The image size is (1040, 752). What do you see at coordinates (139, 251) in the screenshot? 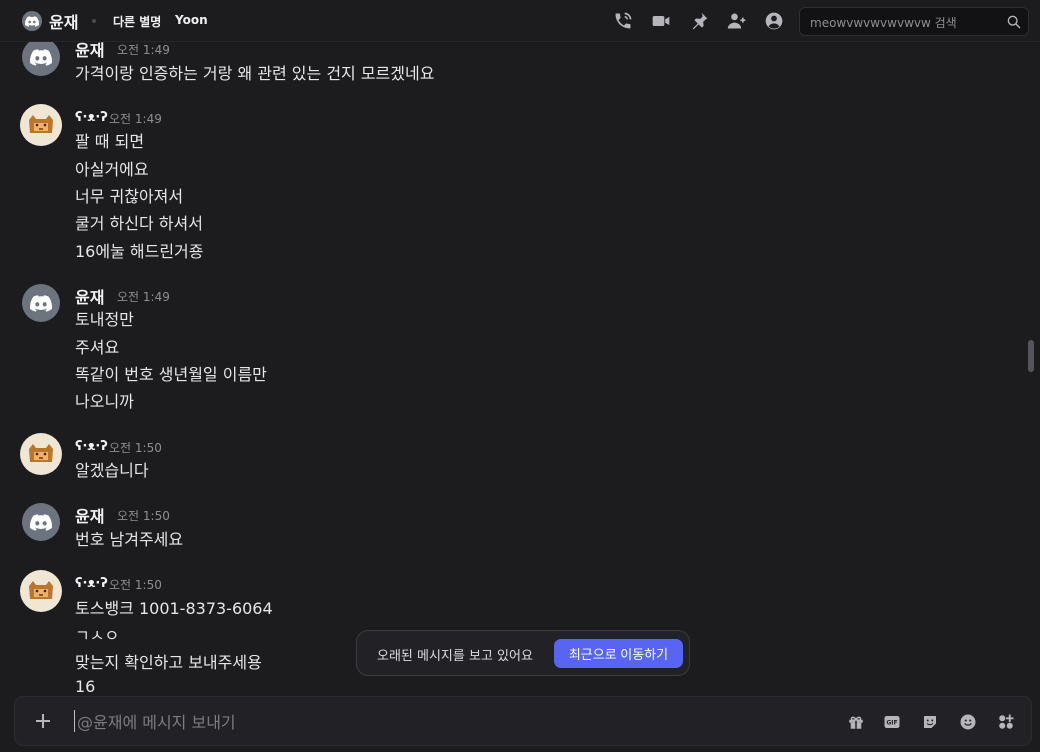
I see `message-text: 16에눌 해드린거죵` at bounding box center [139, 251].